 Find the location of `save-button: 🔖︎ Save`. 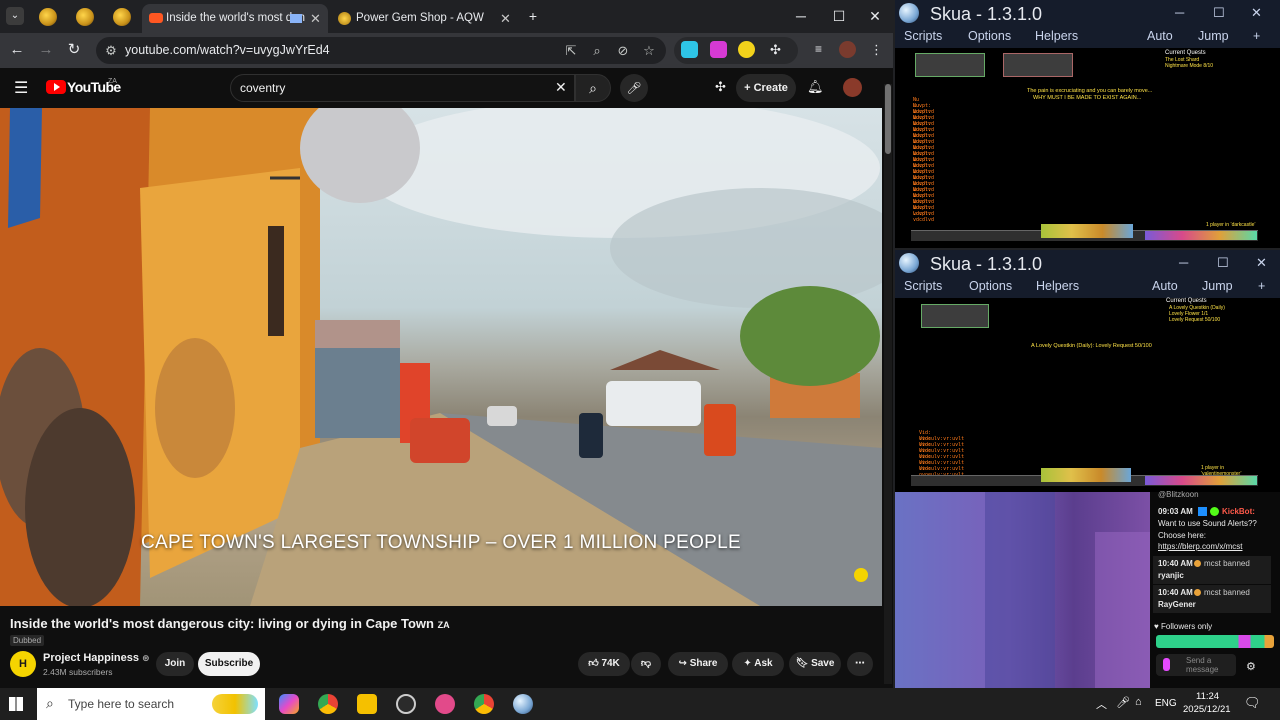

save-button: 🔖︎ Save is located at coordinates (815, 664).